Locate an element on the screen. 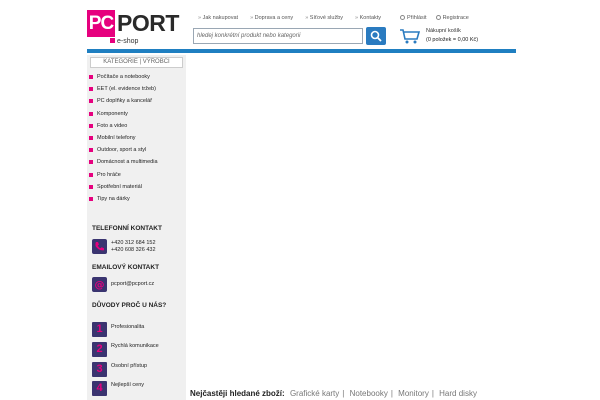  category-label: Pro hráče is located at coordinates (109, 174).